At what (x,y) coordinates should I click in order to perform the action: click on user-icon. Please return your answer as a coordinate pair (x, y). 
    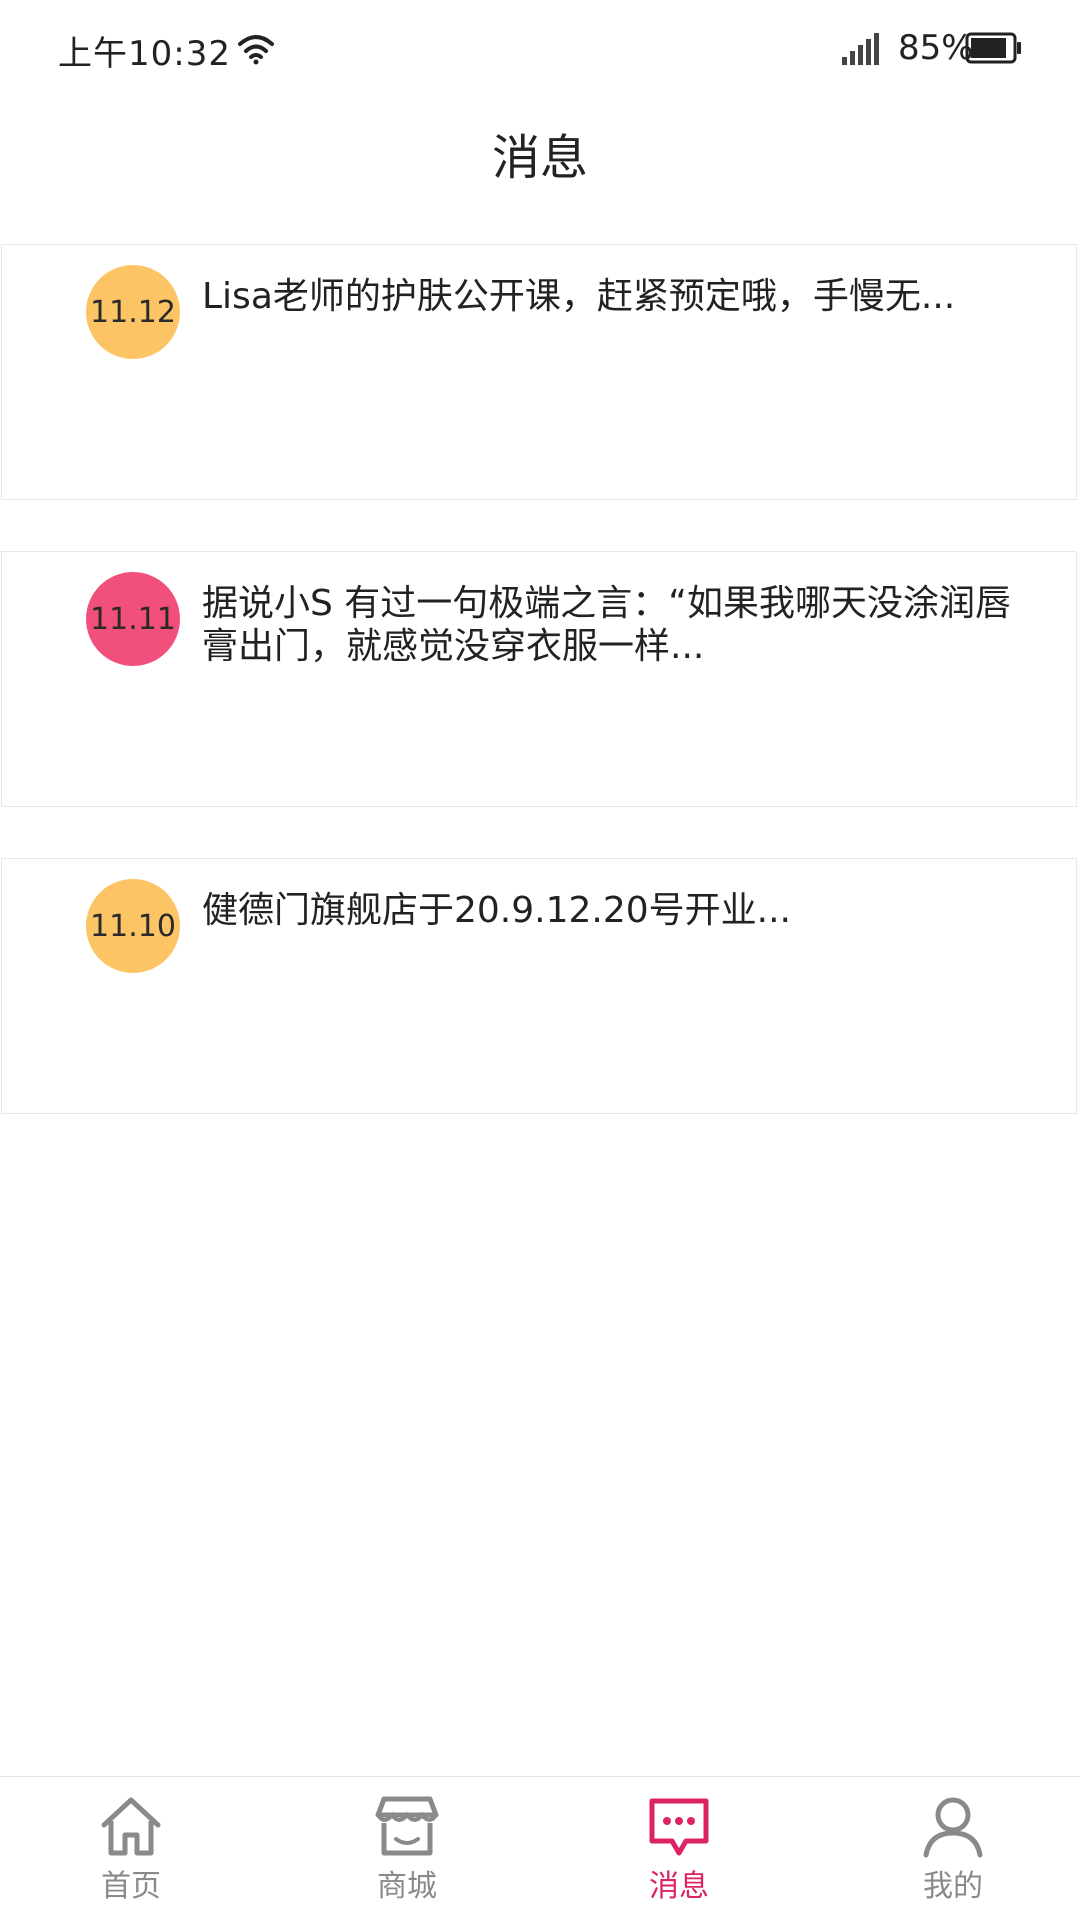
    Looking at the image, I should click on (953, 1827).